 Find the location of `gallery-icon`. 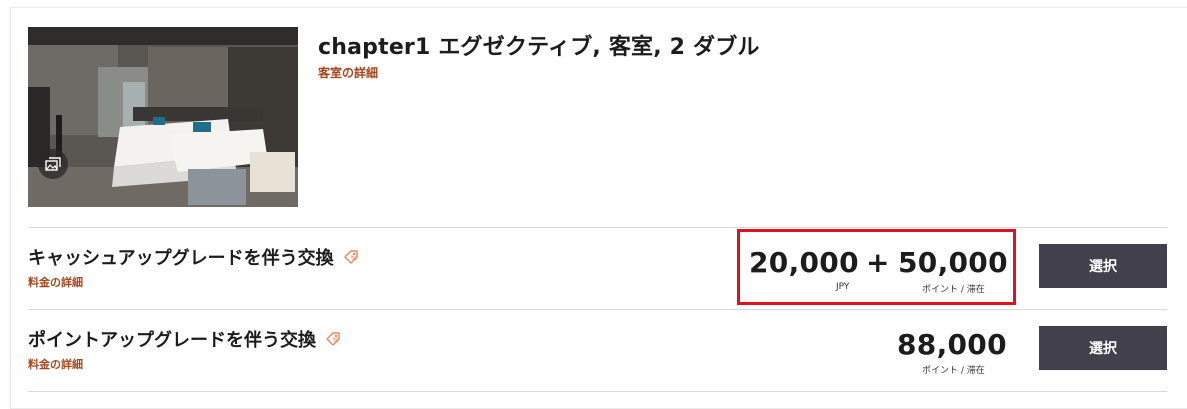

gallery-icon is located at coordinates (53, 164).